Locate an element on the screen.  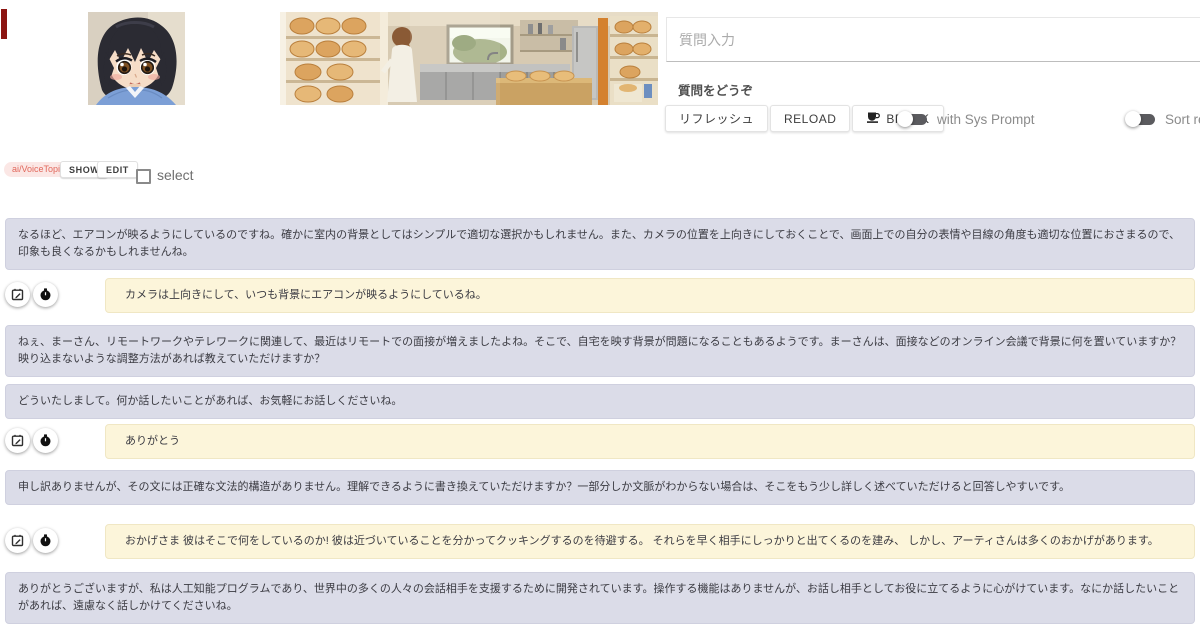
message-row: カメラは上向きにして、いつも背景にエアコンが映るようにしているね。 is located at coordinates (600, 295).